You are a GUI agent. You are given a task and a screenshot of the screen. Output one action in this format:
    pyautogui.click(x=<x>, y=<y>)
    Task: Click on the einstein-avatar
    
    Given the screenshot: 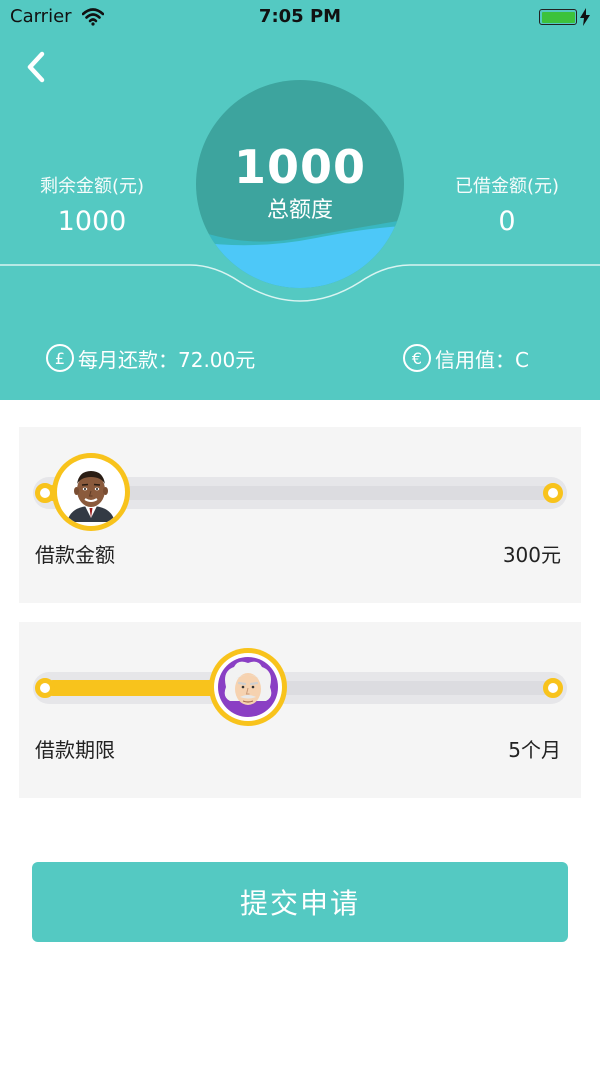 What is the action you would take?
    pyautogui.click(x=248, y=687)
    